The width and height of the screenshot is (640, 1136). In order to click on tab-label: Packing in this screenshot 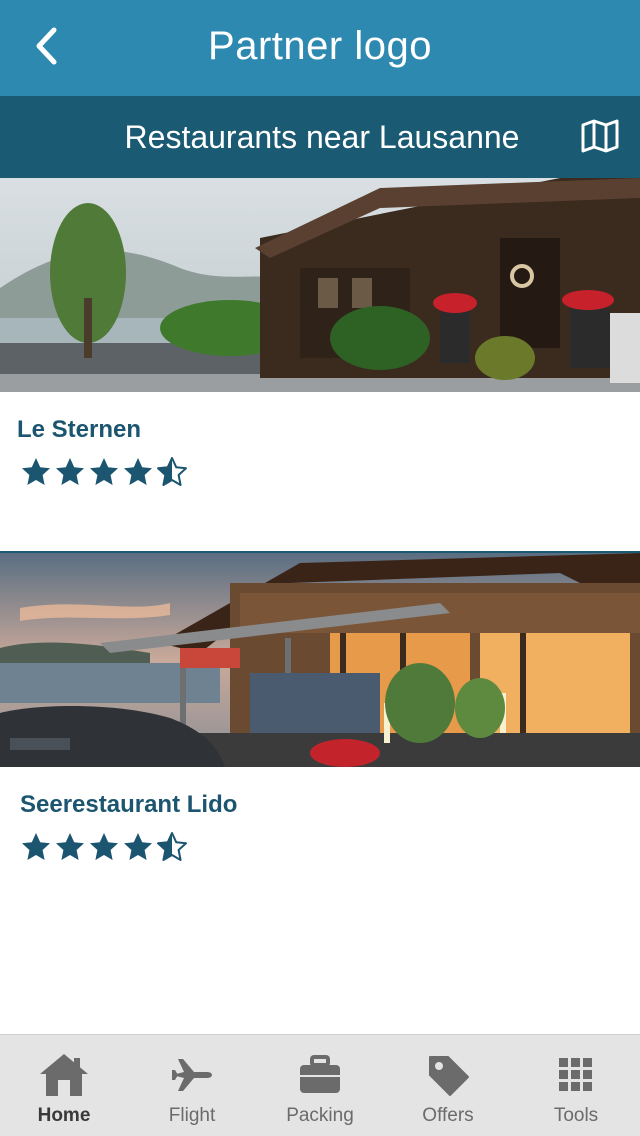, I will do `click(320, 1115)`.